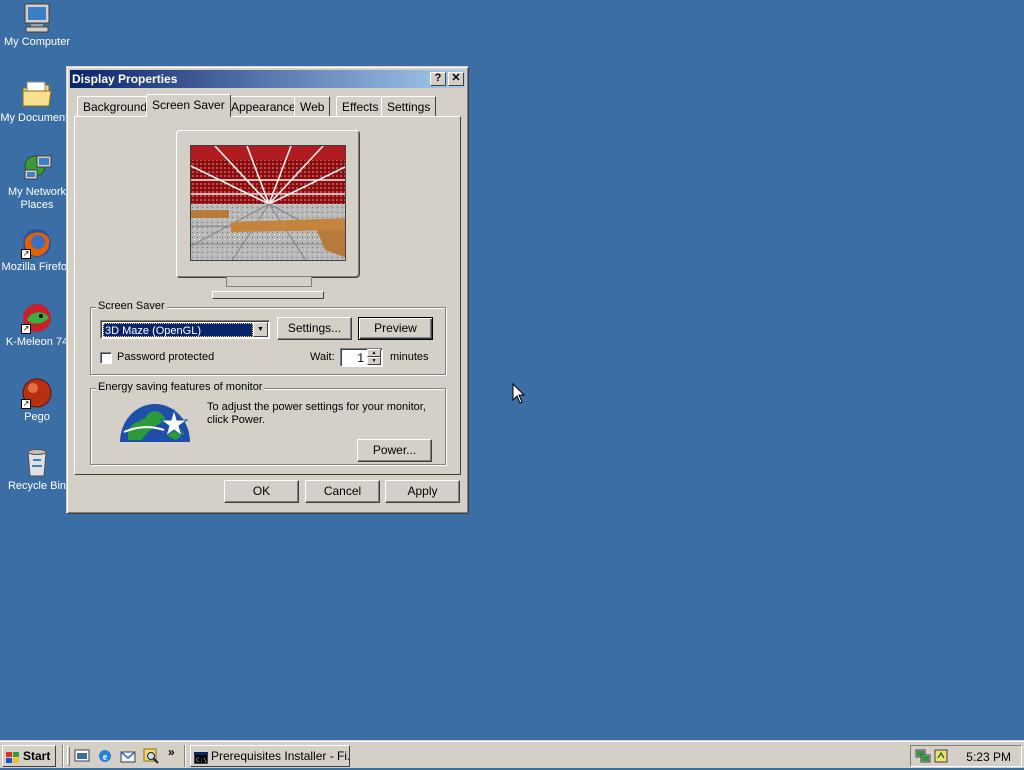 The height and width of the screenshot is (770, 1024). What do you see at coordinates (125, 79) in the screenshot?
I see `window-title: Display Properties` at bounding box center [125, 79].